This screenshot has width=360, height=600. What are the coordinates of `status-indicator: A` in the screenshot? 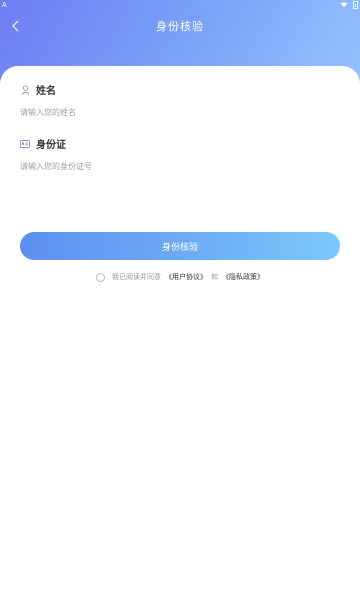 It's located at (4, 5).